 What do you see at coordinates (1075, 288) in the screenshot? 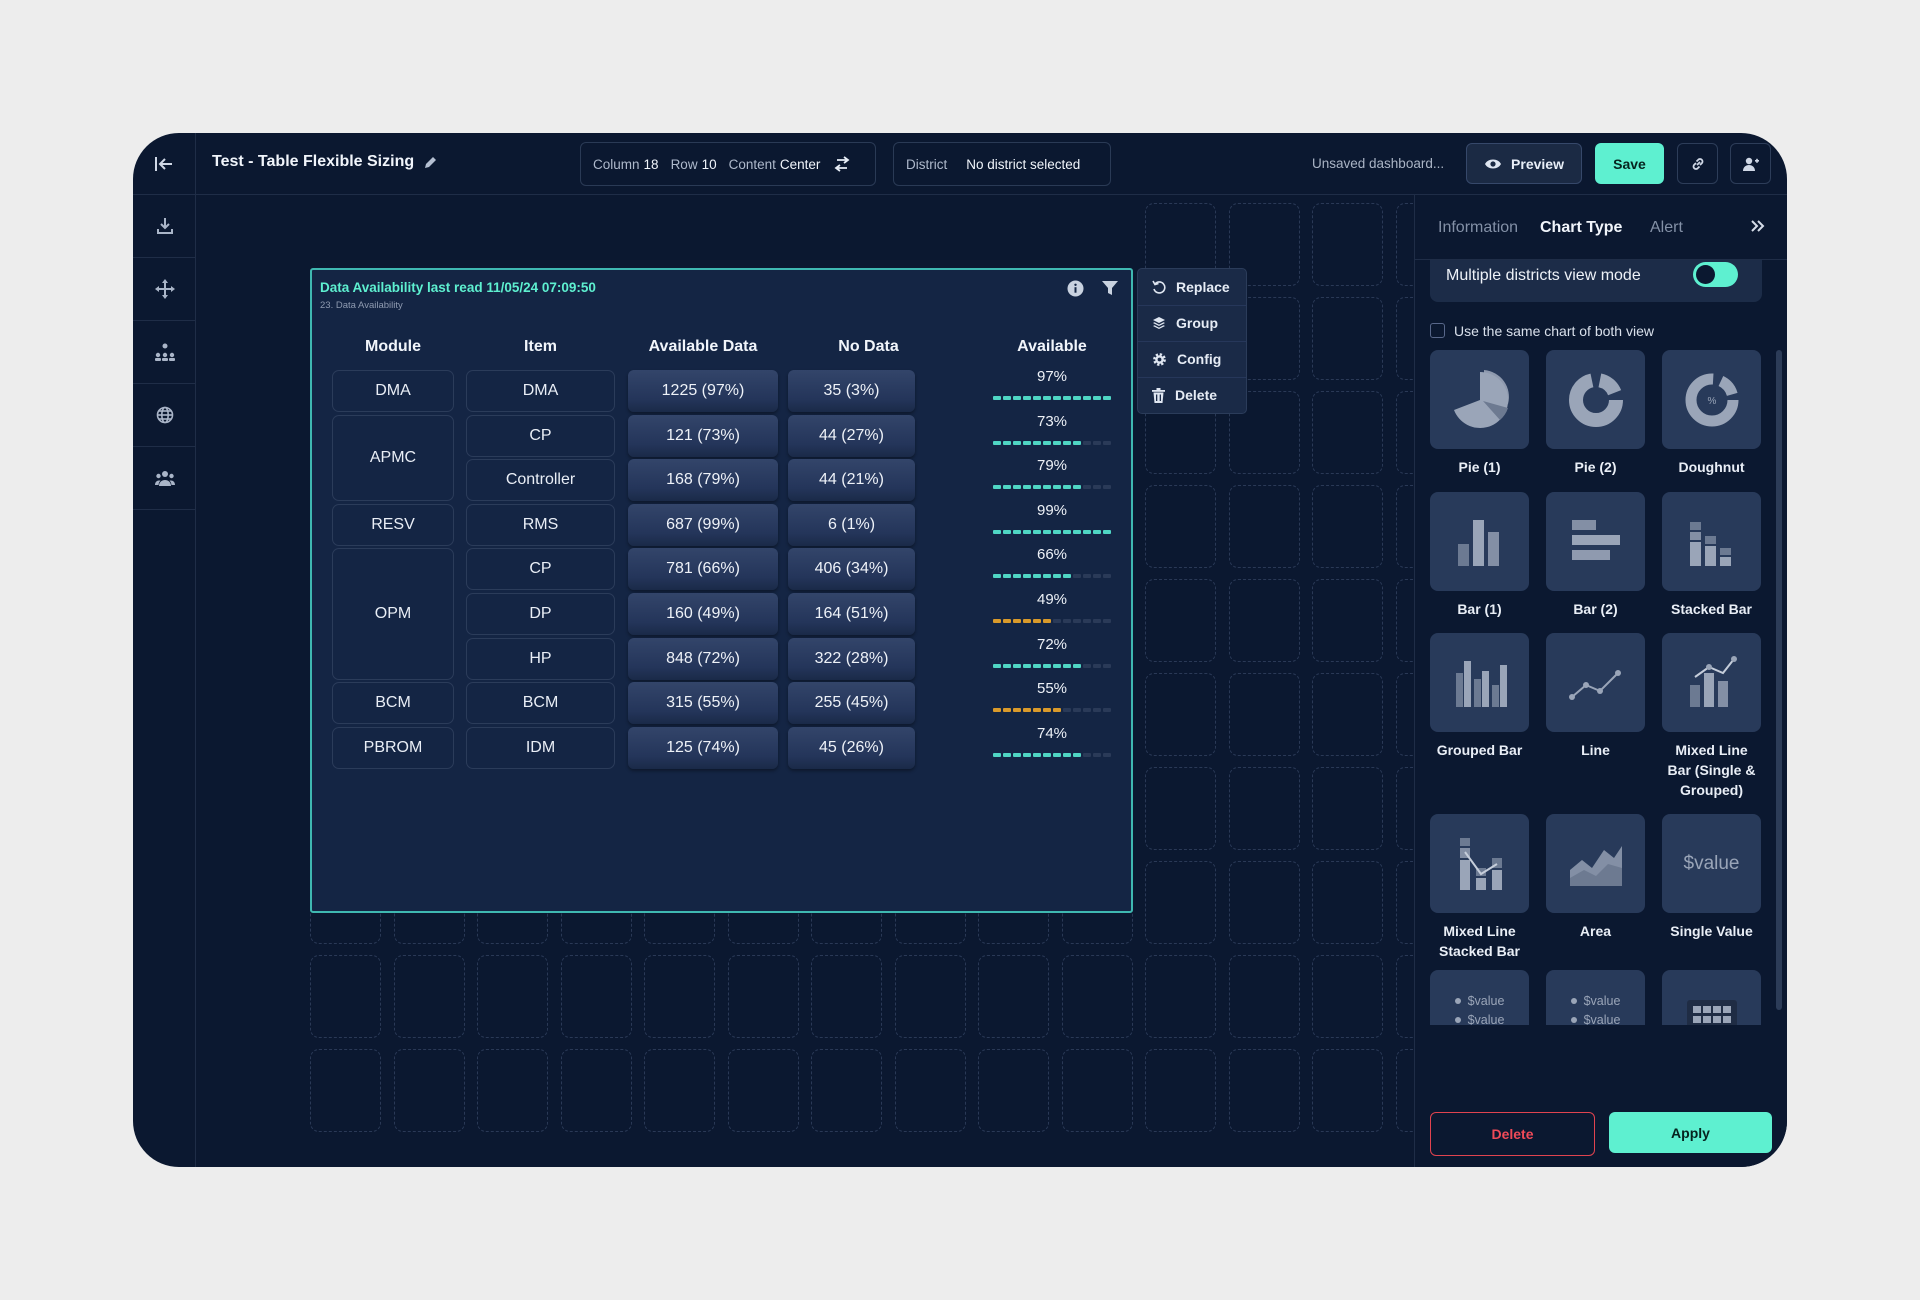
I see `info-button` at bounding box center [1075, 288].